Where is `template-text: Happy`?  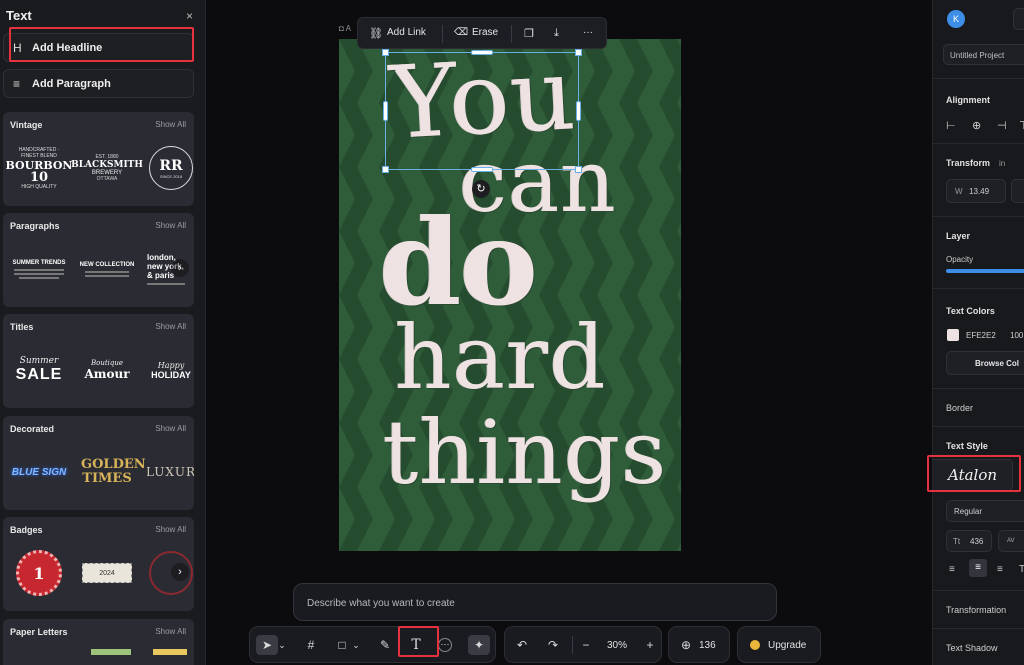 template-text: Happy is located at coordinates (171, 365).